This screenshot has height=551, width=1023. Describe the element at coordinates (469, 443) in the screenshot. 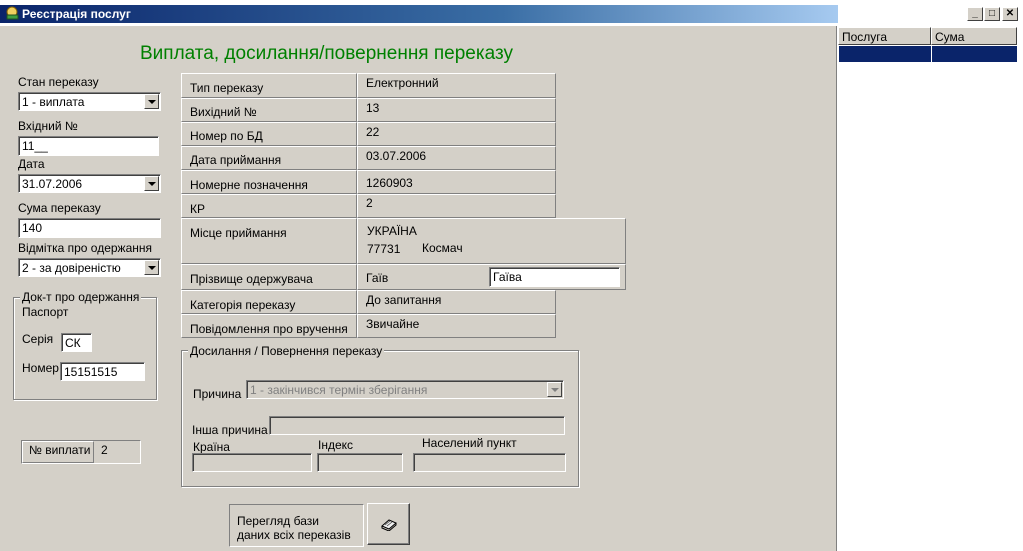

I see `city-label: Населений пункт` at that location.